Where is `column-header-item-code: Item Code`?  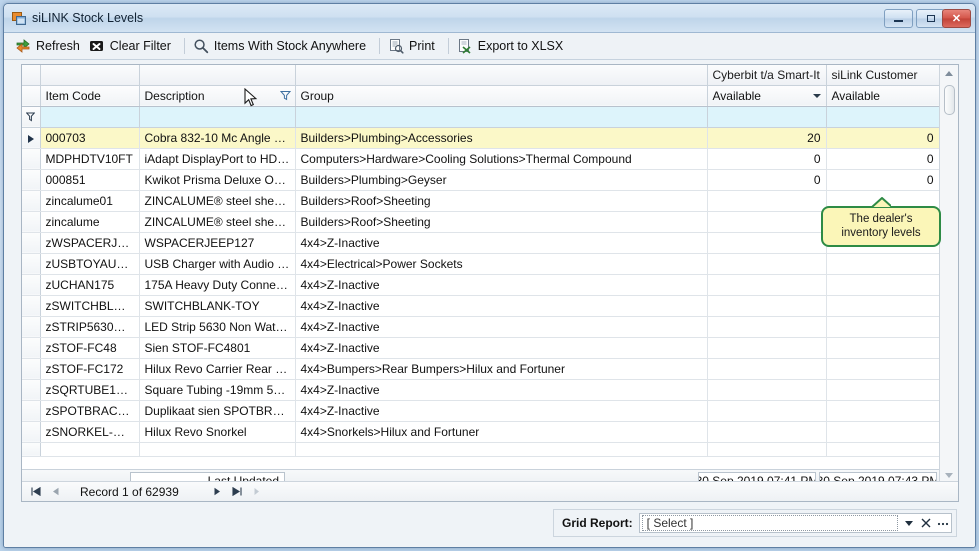
column-header-item-code: Item Code is located at coordinates (90, 96).